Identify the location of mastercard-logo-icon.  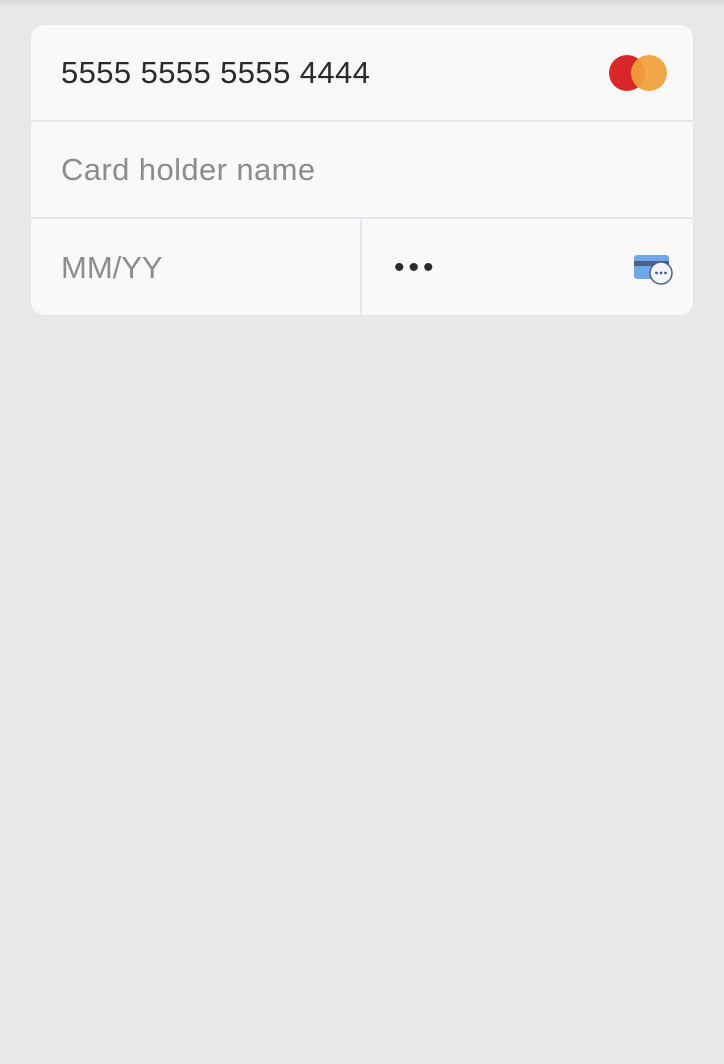
(638, 73).